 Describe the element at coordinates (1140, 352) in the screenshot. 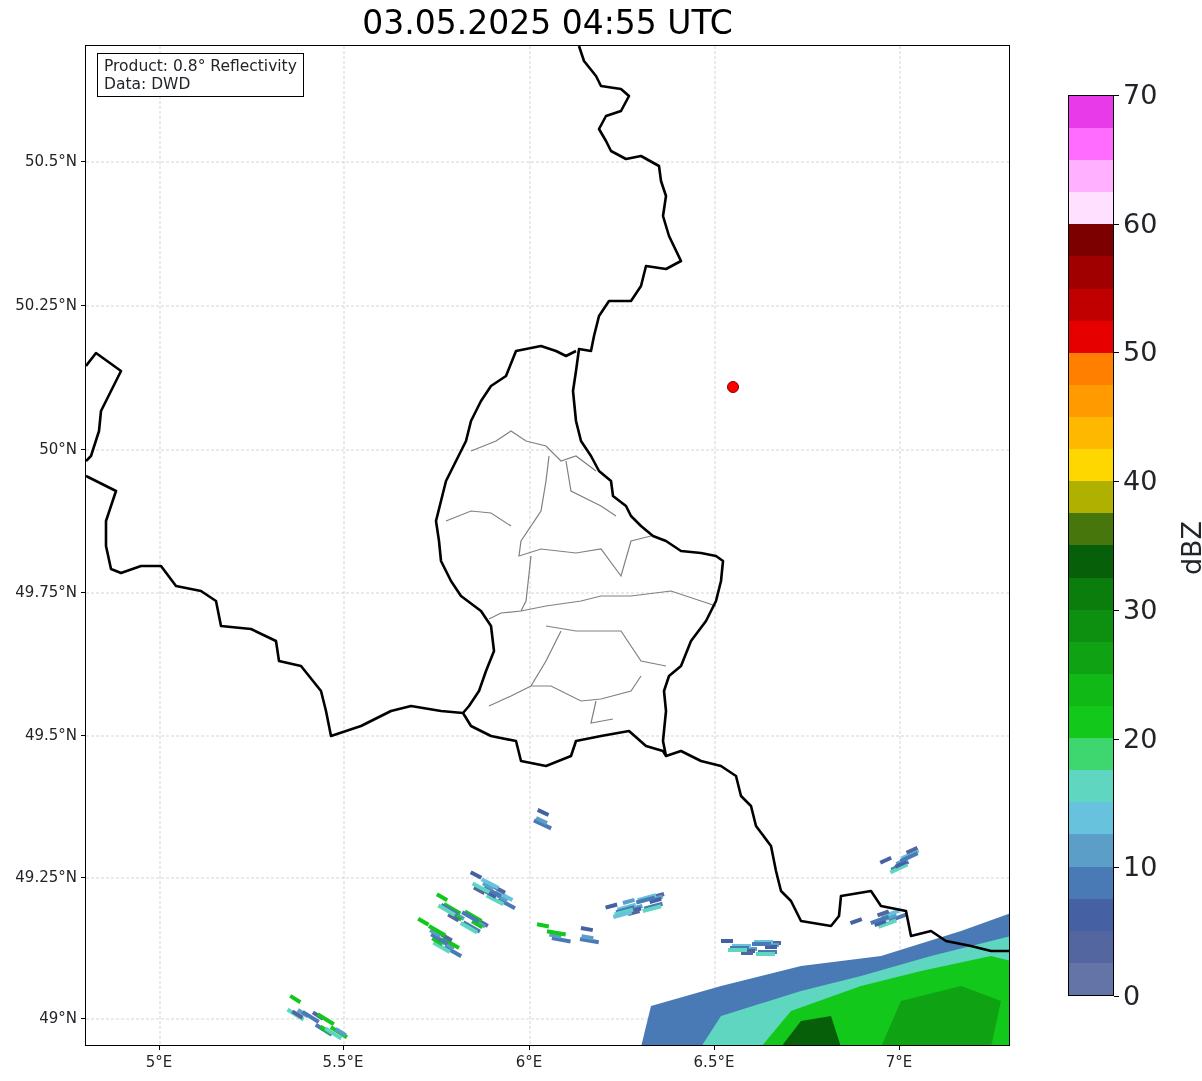

I see `colorbar-tick-label: 50` at that location.